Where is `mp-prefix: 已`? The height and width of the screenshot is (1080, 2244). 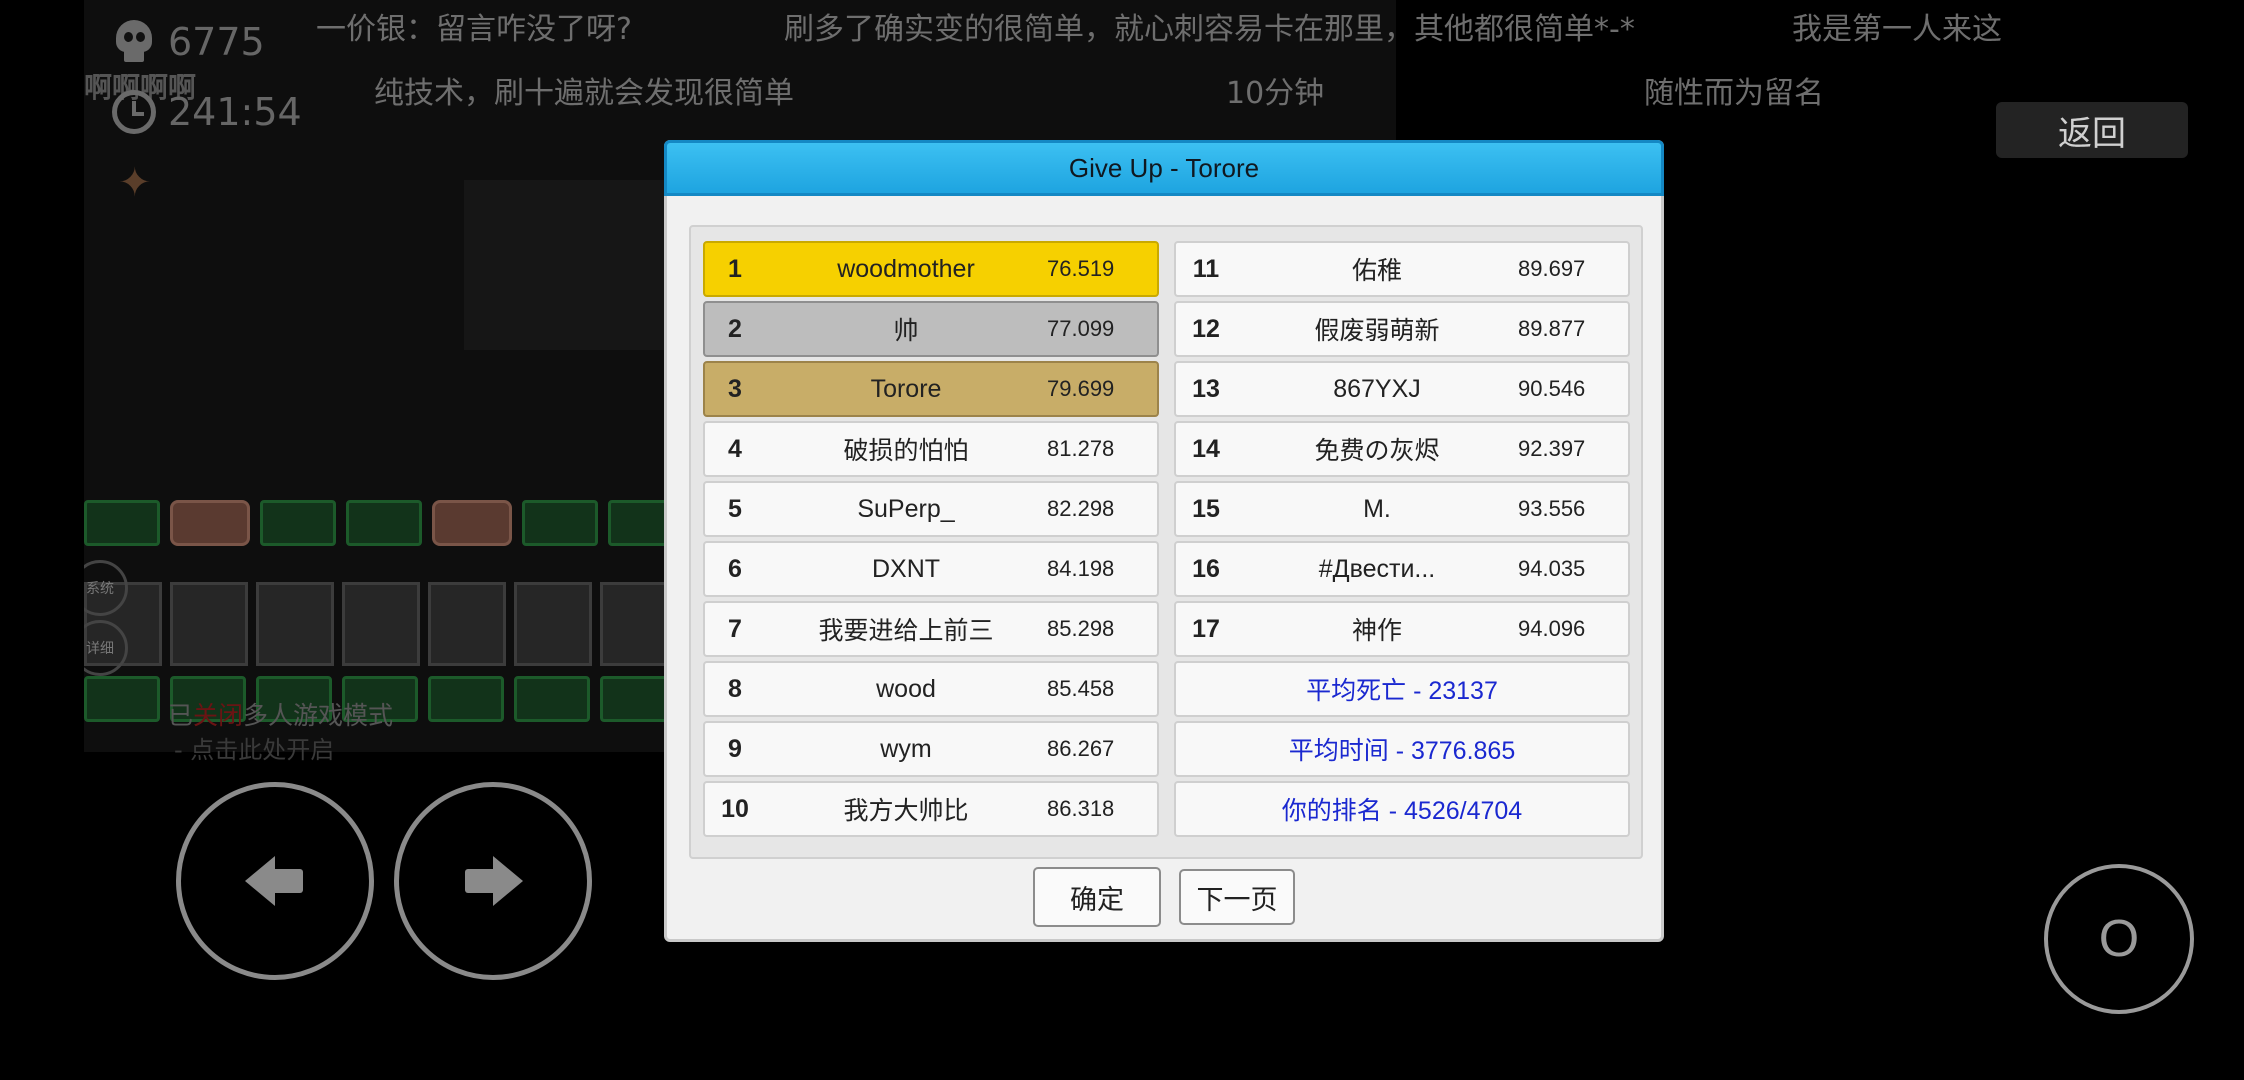 mp-prefix: 已 is located at coordinates (181, 715).